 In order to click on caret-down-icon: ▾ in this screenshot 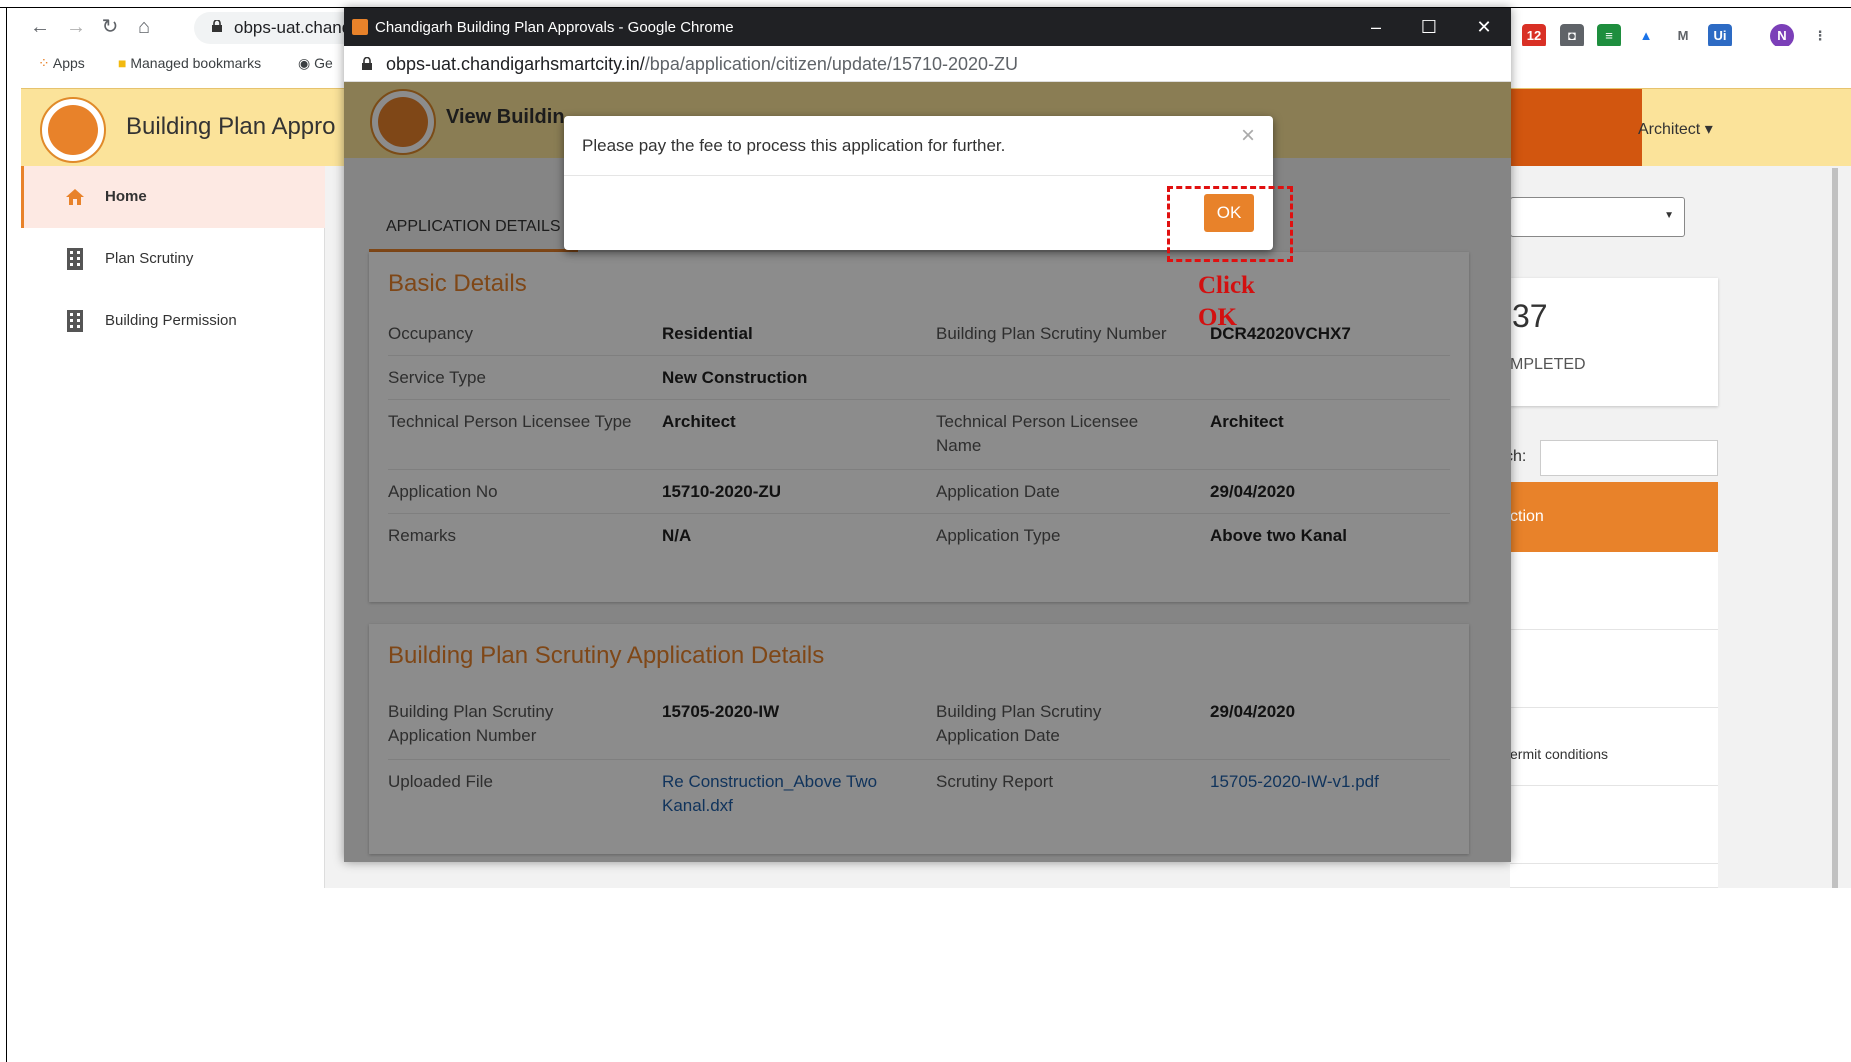, I will do `click(1708, 129)`.